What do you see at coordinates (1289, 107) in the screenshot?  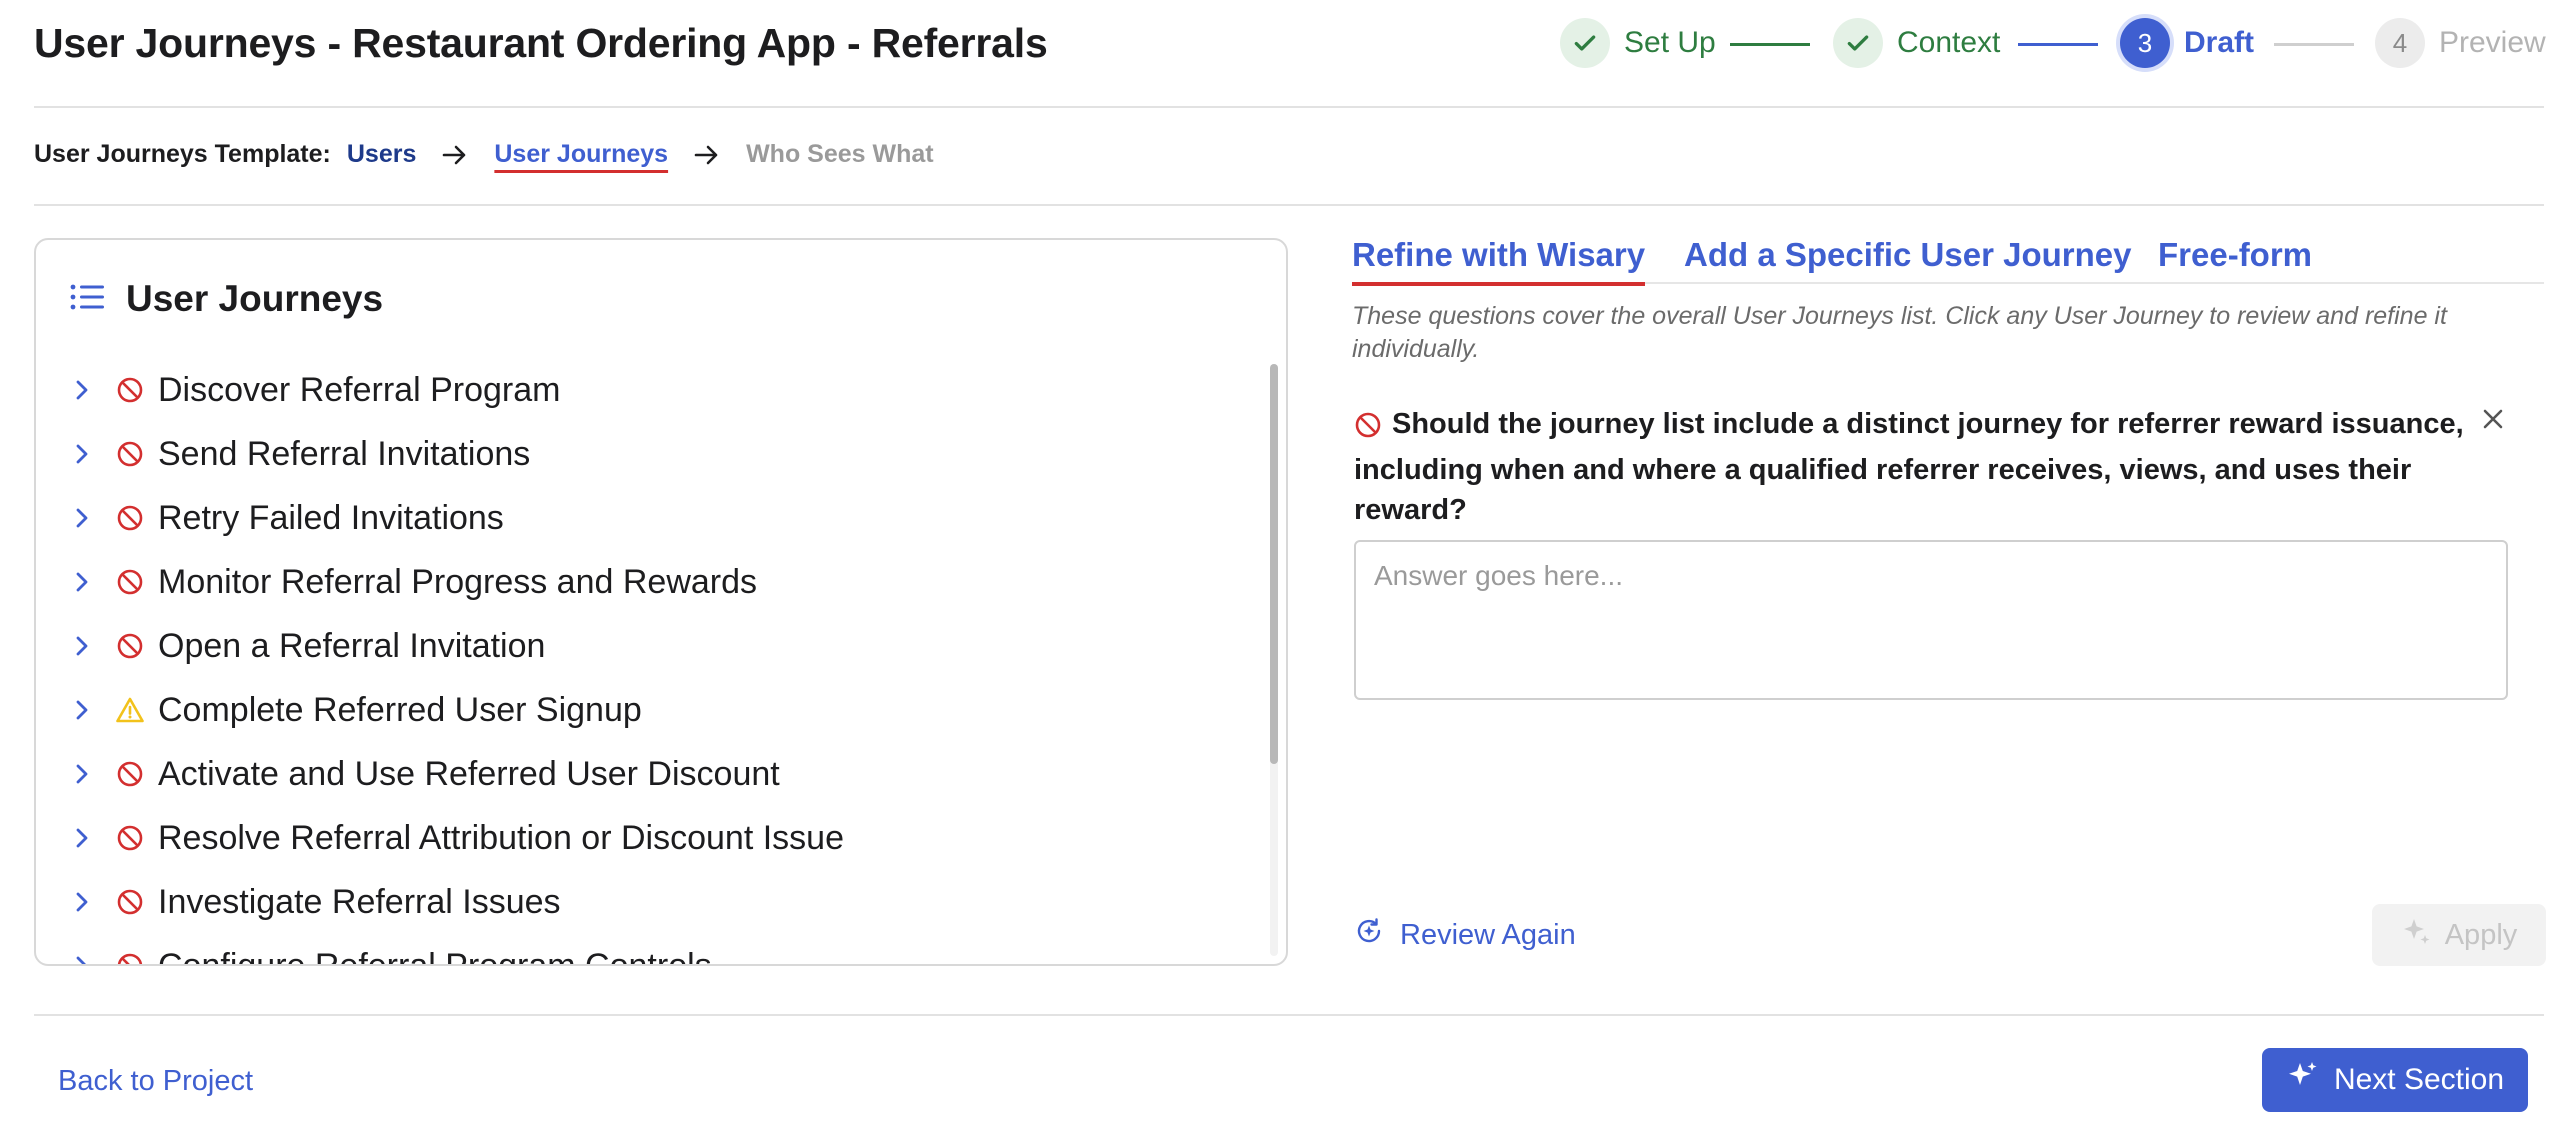 I see `header-divider` at bounding box center [1289, 107].